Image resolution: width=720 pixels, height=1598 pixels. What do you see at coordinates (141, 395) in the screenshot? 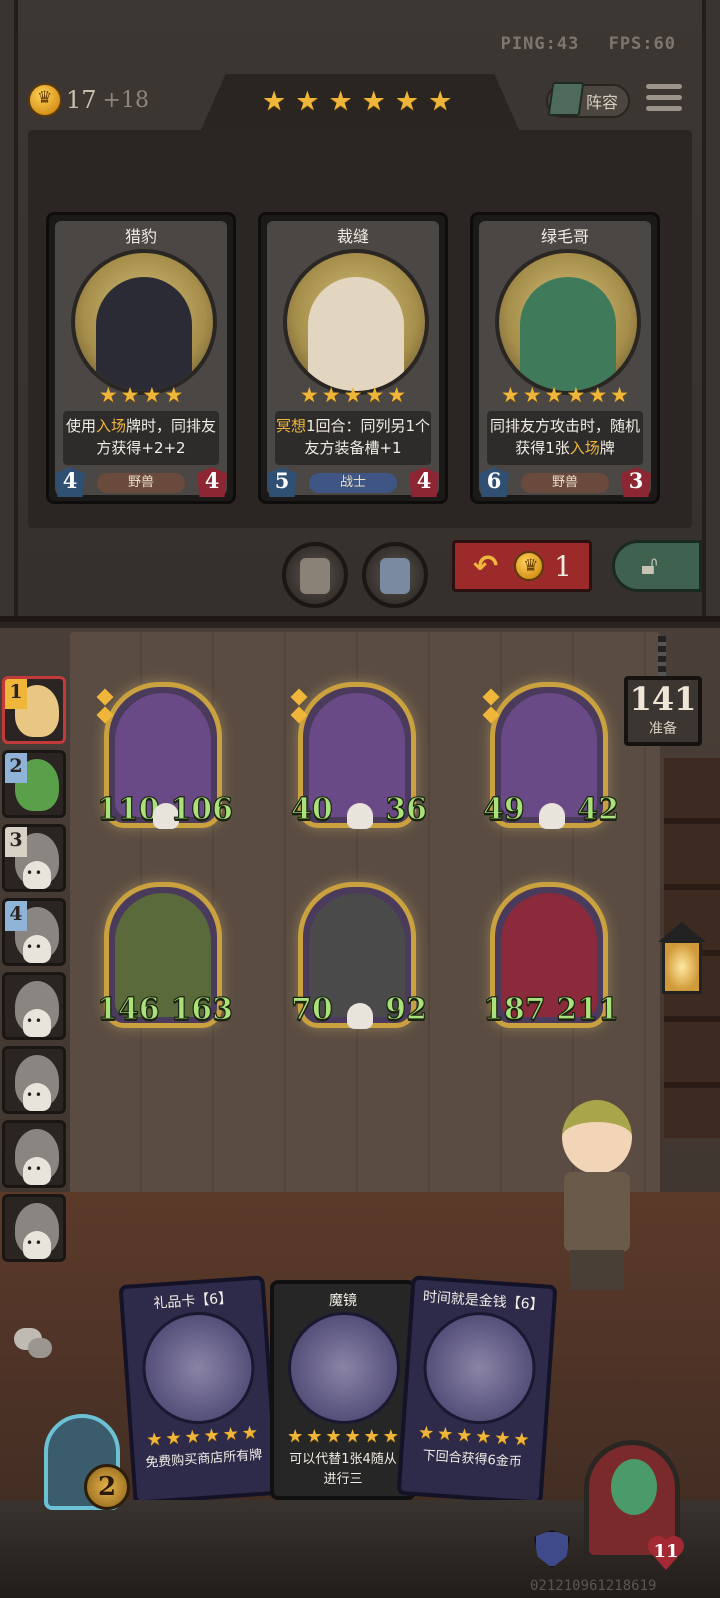
I see `card-stars: ★ ★ ★ ★` at bounding box center [141, 395].